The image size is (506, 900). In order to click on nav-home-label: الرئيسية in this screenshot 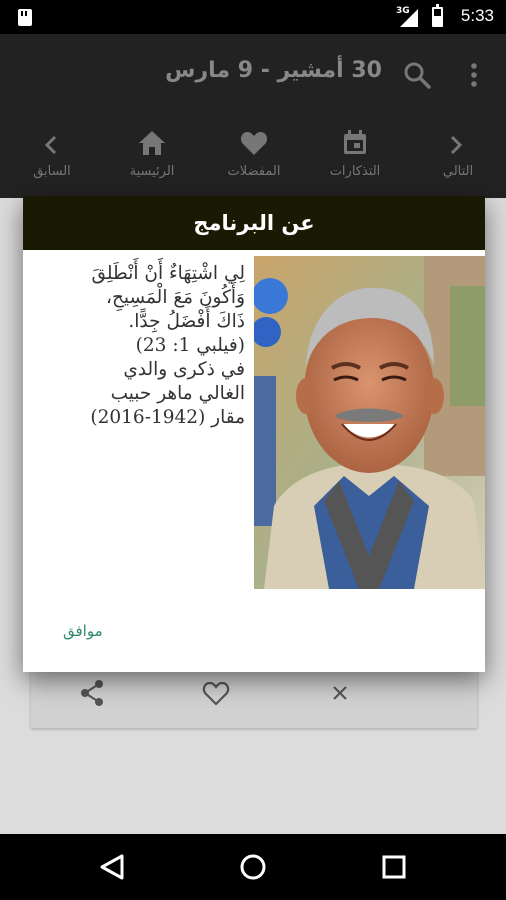, I will do `click(152, 171)`.